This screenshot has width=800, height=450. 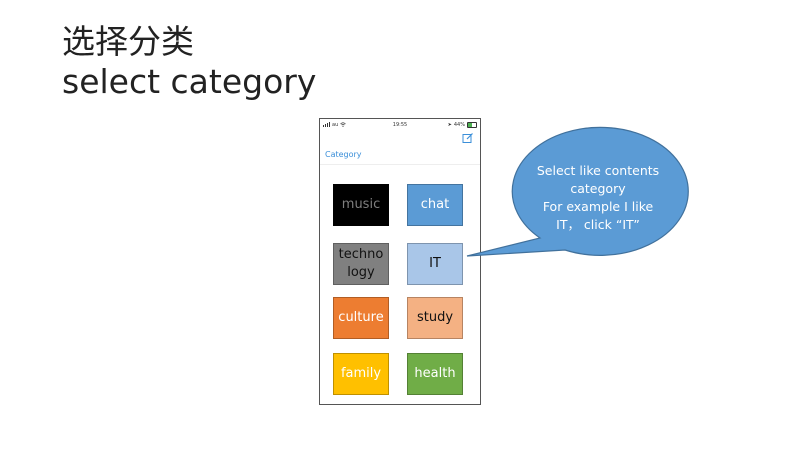 I want to click on category-tile-music: music, so click(x=361, y=205).